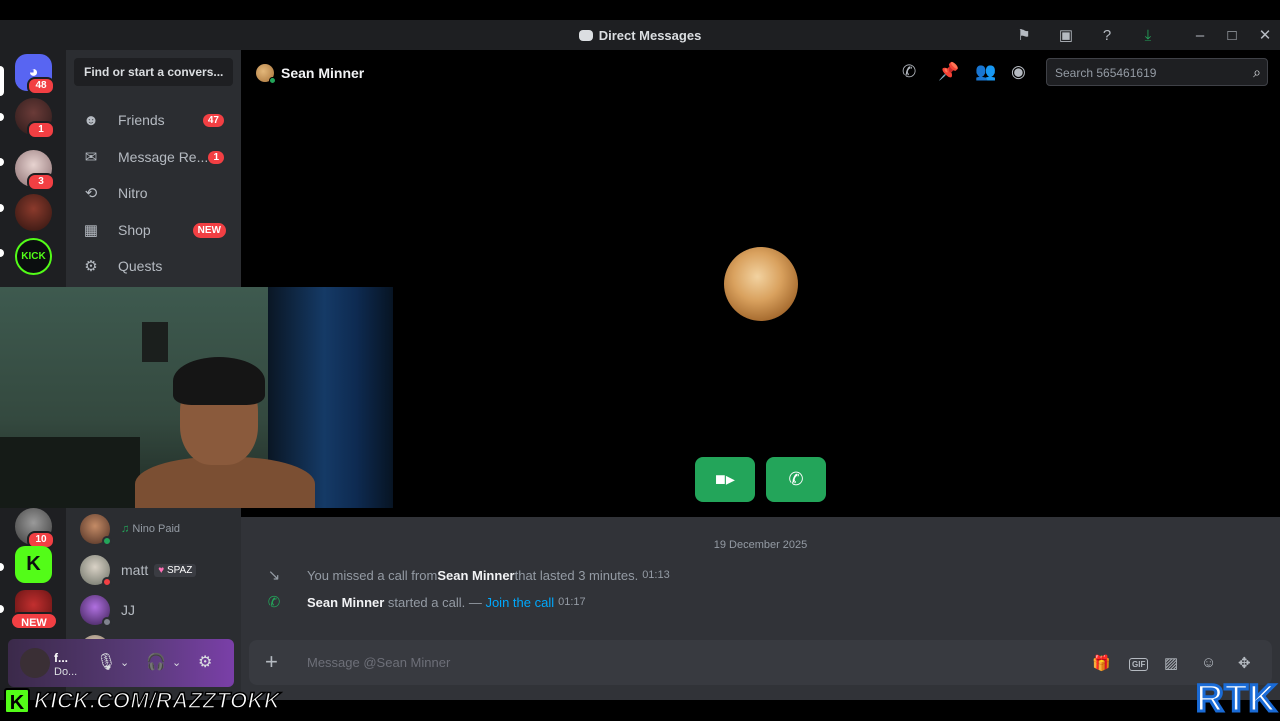 Image resolution: width=1280 pixels, height=721 pixels. What do you see at coordinates (760, 662) in the screenshot?
I see `message-composer: + Message @Sean Minner 🎁 GIF ▨ ☺ ✥` at bounding box center [760, 662].